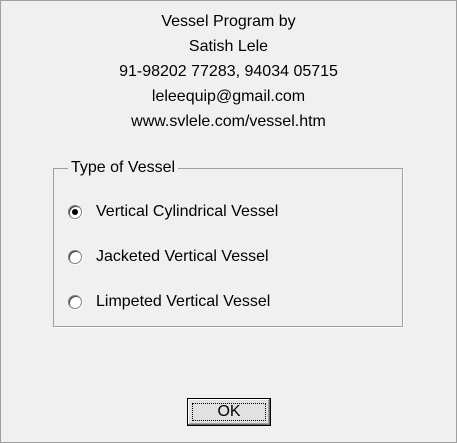  I want to click on radio-label-jacketed-vertical: Jacketed Vertical Vessel, so click(182, 256).